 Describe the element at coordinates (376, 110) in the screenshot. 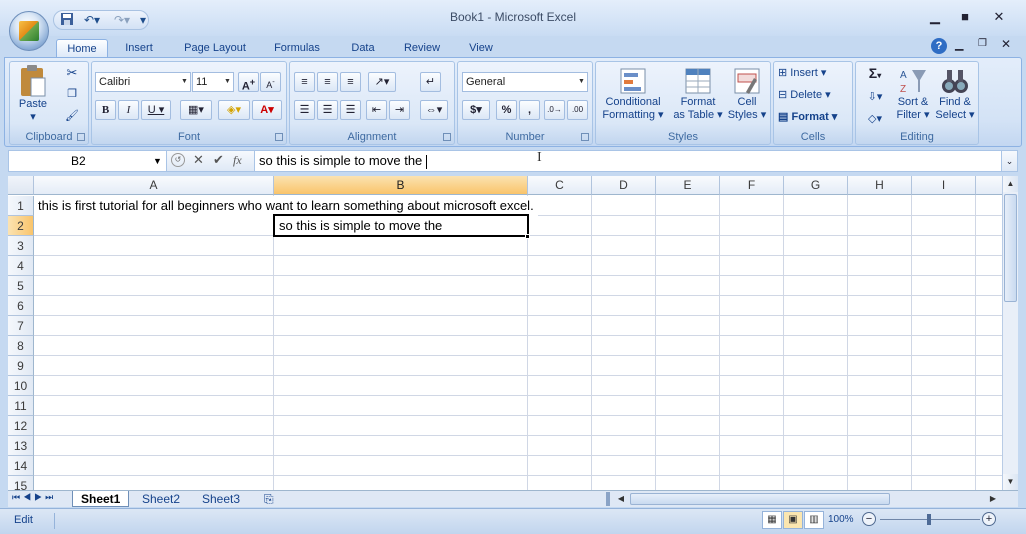

I see `decrease-indent-icon: ⇤` at that location.